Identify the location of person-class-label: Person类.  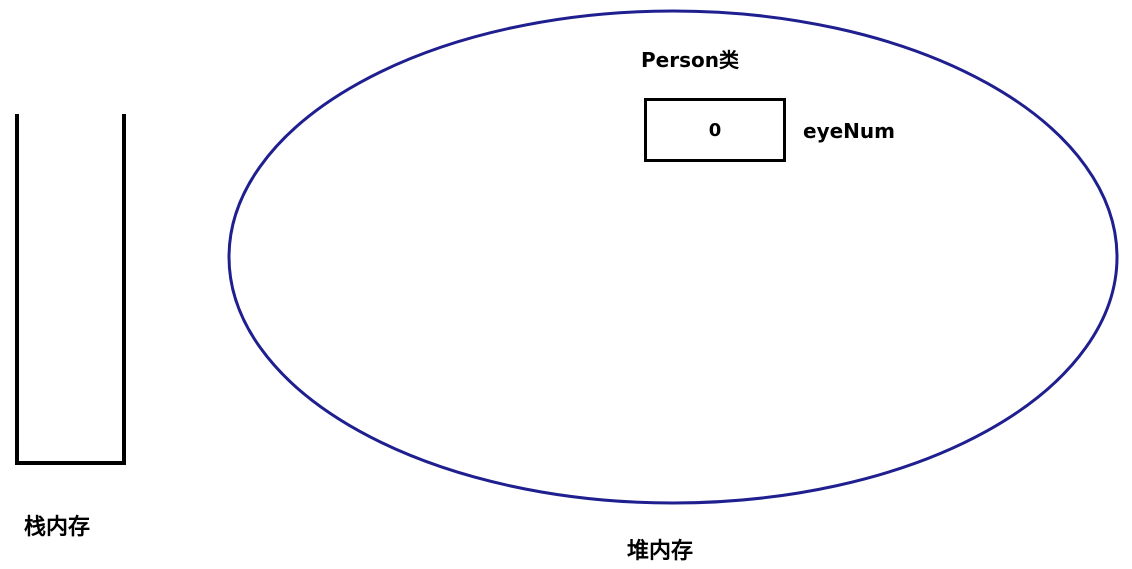
(690, 60).